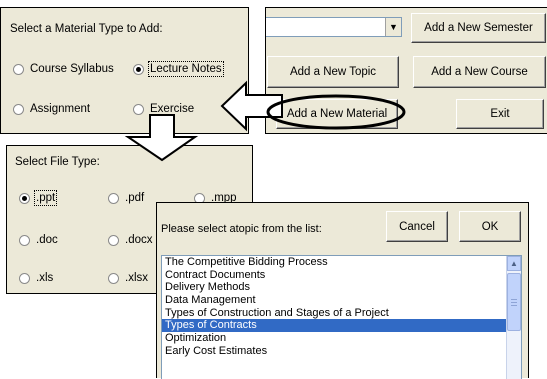 Image resolution: width=547 pixels, height=379 pixels. What do you see at coordinates (161, 138) in the screenshot?
I see `down-arrow-icon` at bounding box center [161, 138].